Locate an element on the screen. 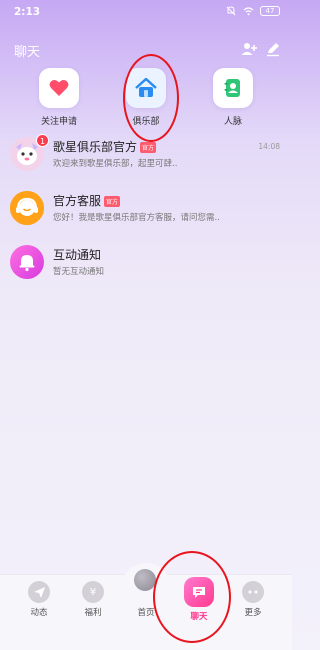 The height and width of the screenshot is (650, 320). chat-name: 官方客服 官方 is located at coordinates (87, 200).